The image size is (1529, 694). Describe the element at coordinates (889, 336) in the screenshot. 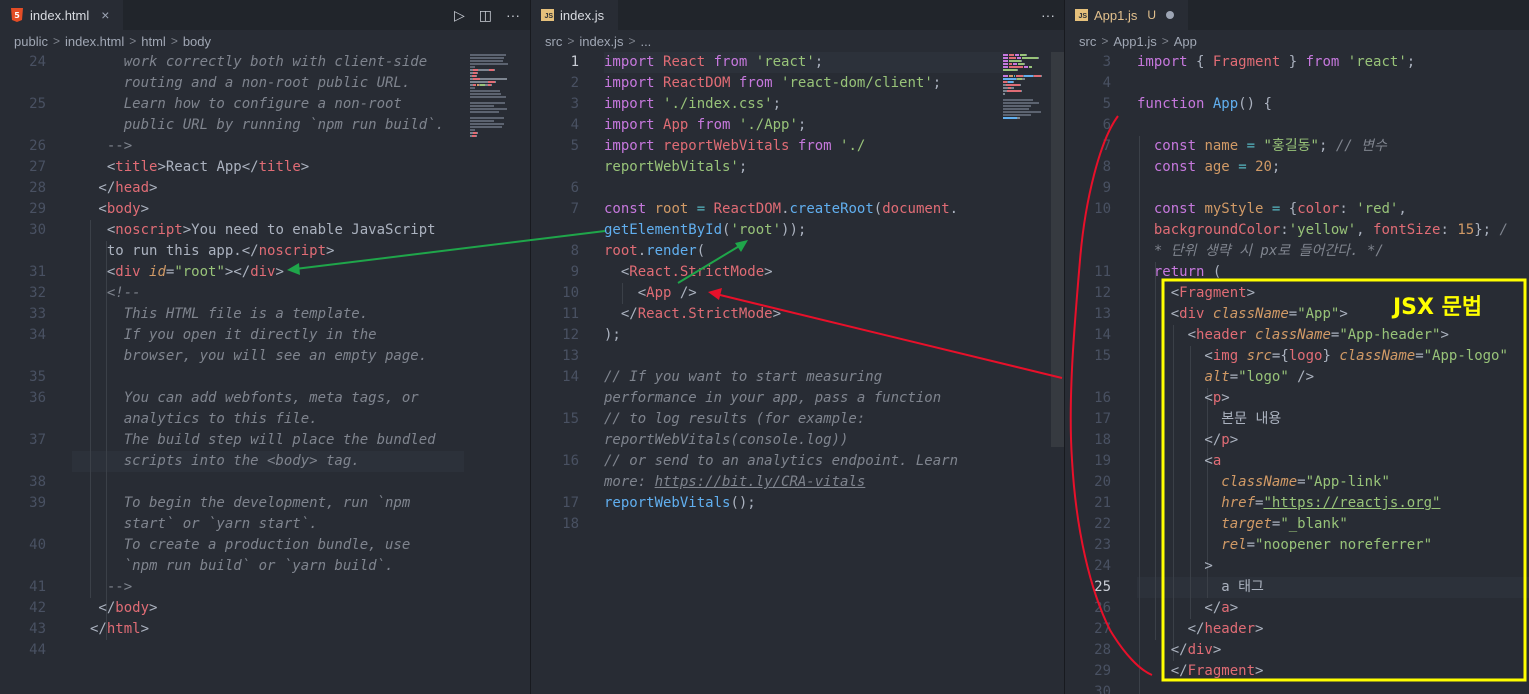

I see `red-arrow-app` at that location.